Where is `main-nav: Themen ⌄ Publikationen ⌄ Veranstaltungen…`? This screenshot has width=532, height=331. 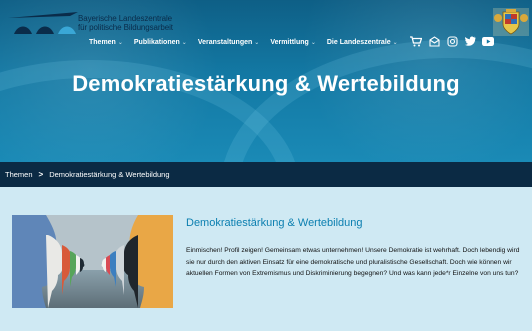
main-nav: Themen ⌄ Publikationen ⌄ Veranstaltungen… is located at coordinates (243, 42).